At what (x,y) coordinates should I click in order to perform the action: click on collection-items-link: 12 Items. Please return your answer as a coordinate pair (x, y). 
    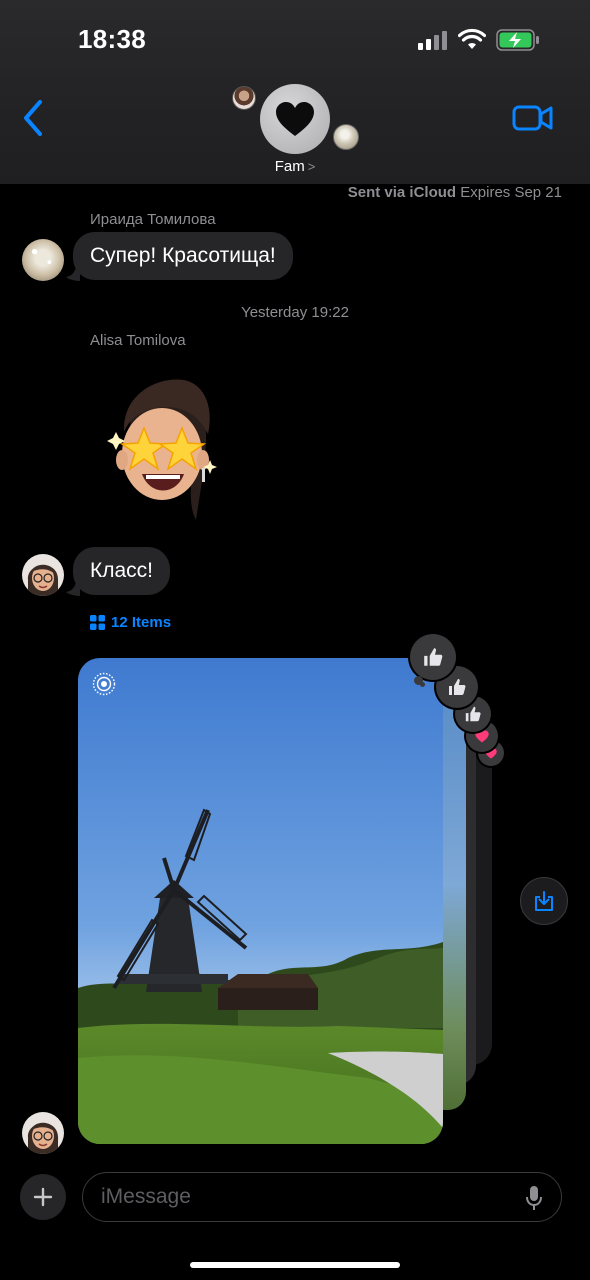
    Looking at the image, I should click on (130, 622).